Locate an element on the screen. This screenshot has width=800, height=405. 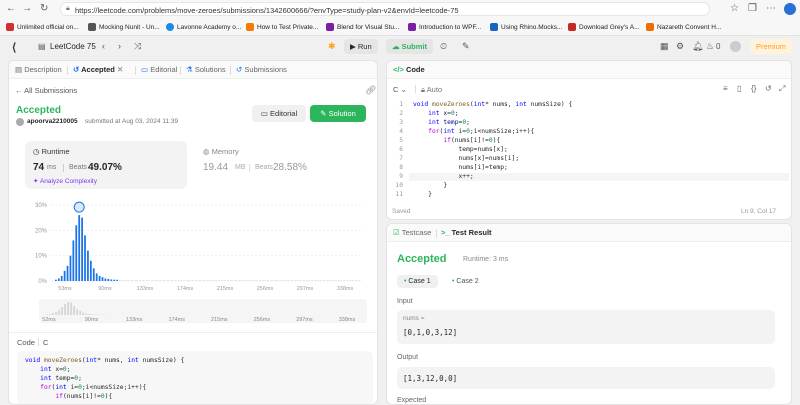
notes-icon: ✎ is located at coordinates (466, 46).